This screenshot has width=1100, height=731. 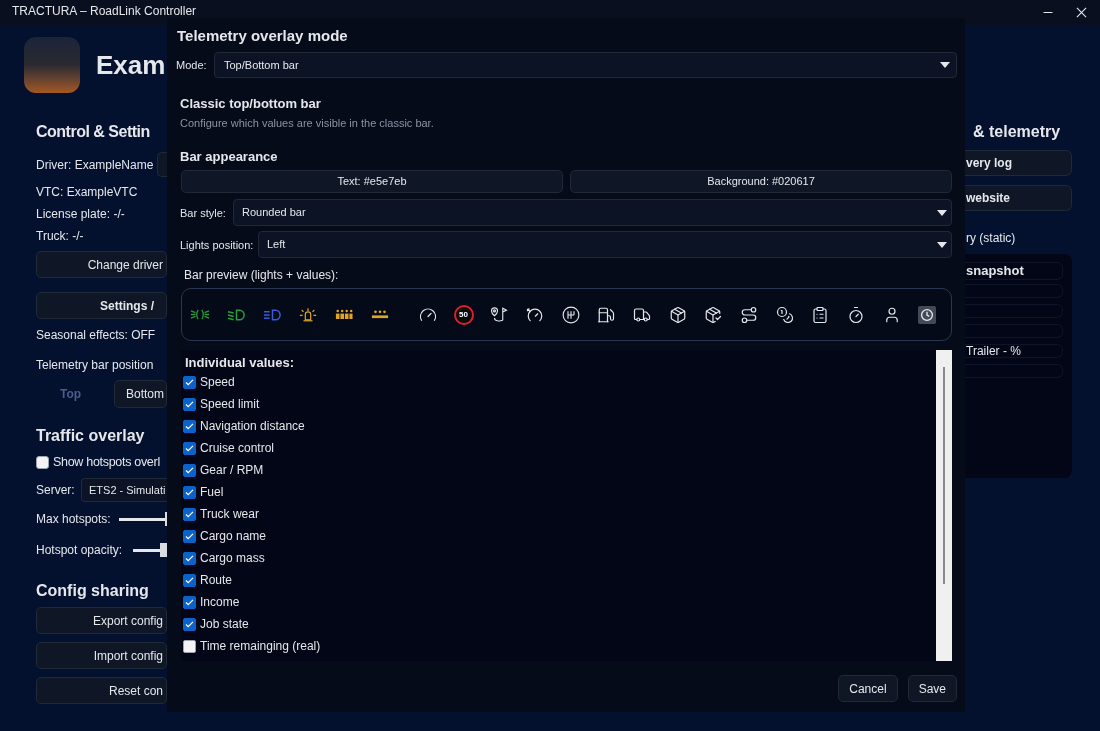 What do you see at coordinates (131, 65) in the screenshot?
I see `page-heading: Exam` at bounding box center [131, 65].